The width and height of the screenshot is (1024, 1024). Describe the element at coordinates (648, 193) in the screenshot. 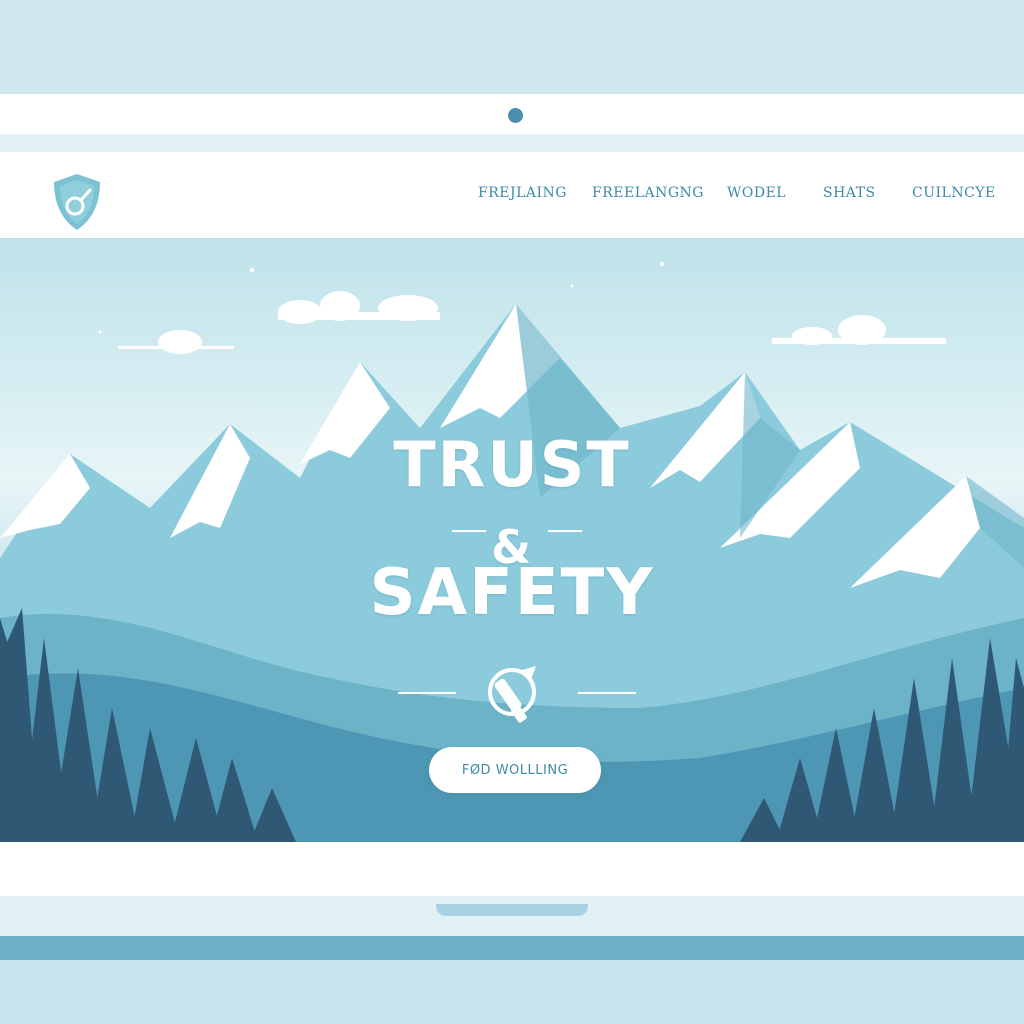

I see `nav-link-2: FREELANGNG` at that location.